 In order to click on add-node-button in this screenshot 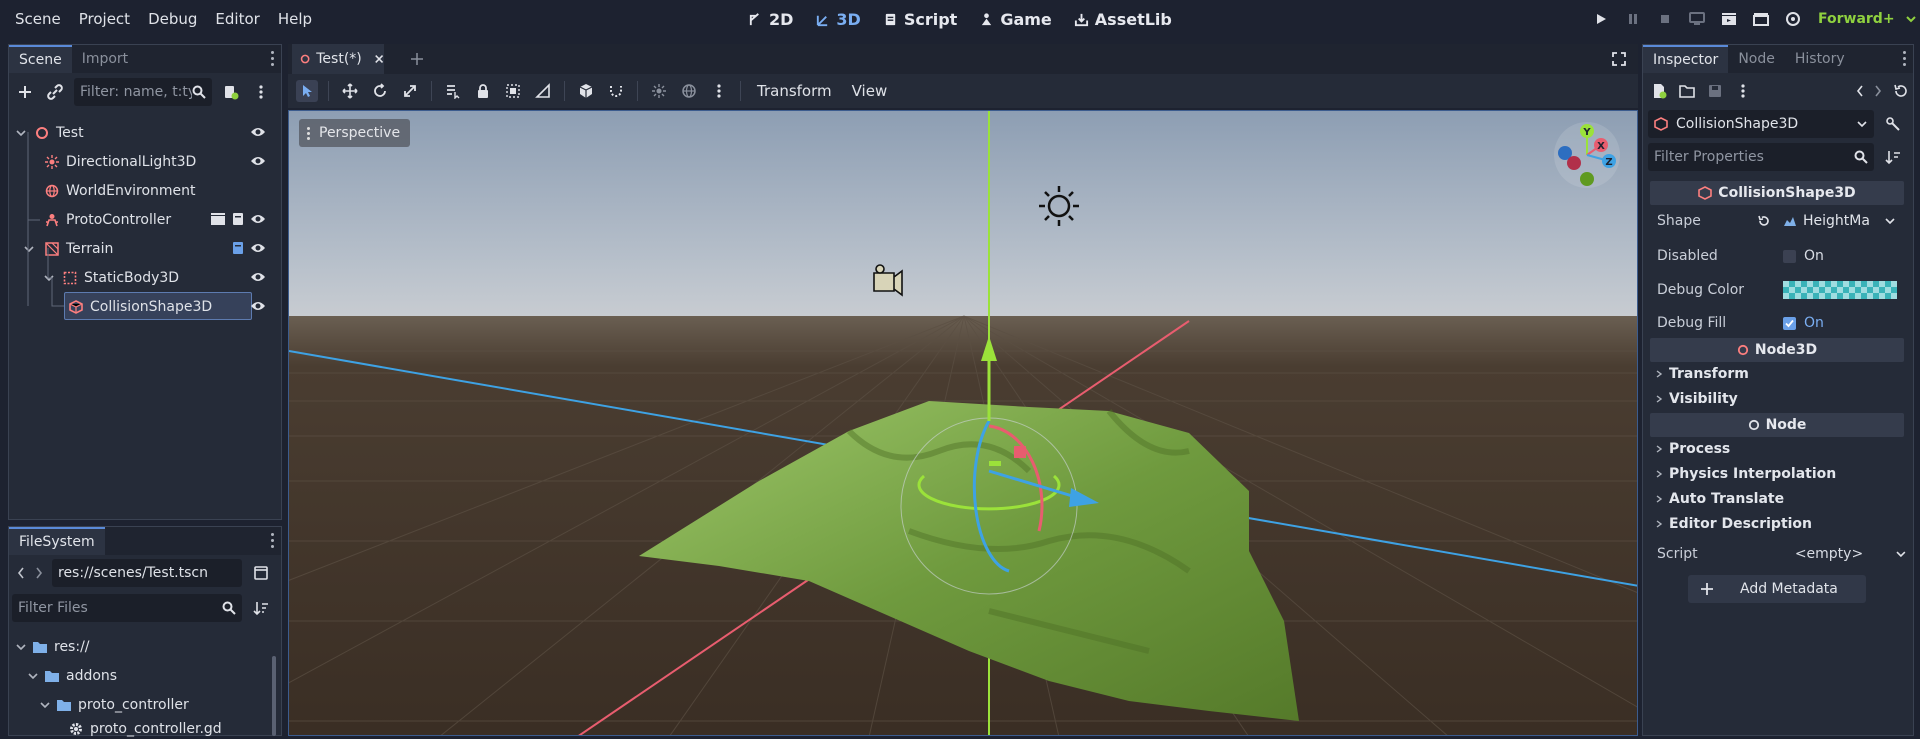, I will do `click(25, 92)`.